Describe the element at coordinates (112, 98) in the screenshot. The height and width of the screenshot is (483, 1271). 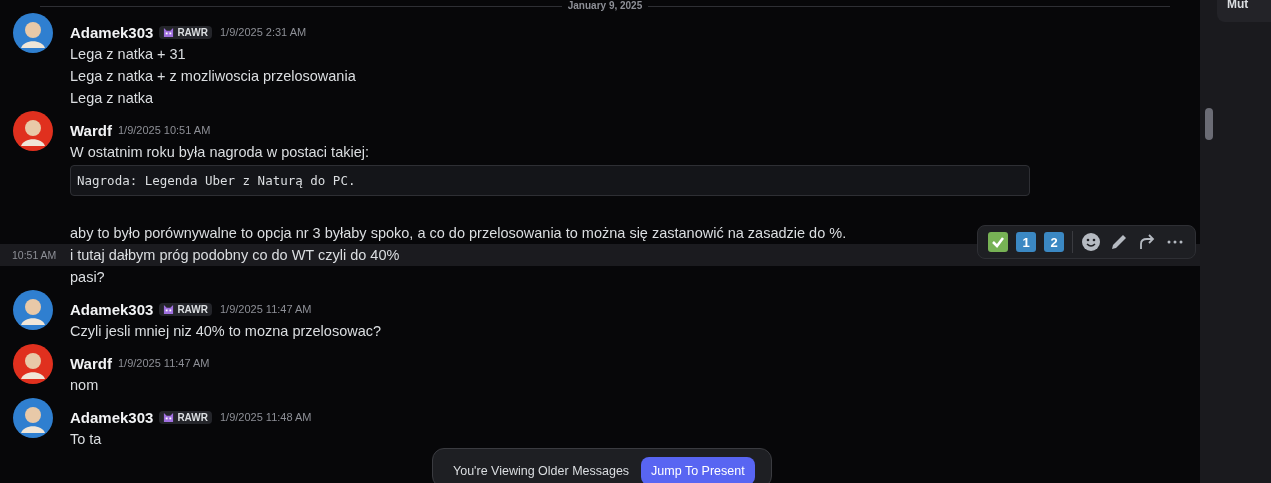
I see `message-text: Lega z natka` at that location.